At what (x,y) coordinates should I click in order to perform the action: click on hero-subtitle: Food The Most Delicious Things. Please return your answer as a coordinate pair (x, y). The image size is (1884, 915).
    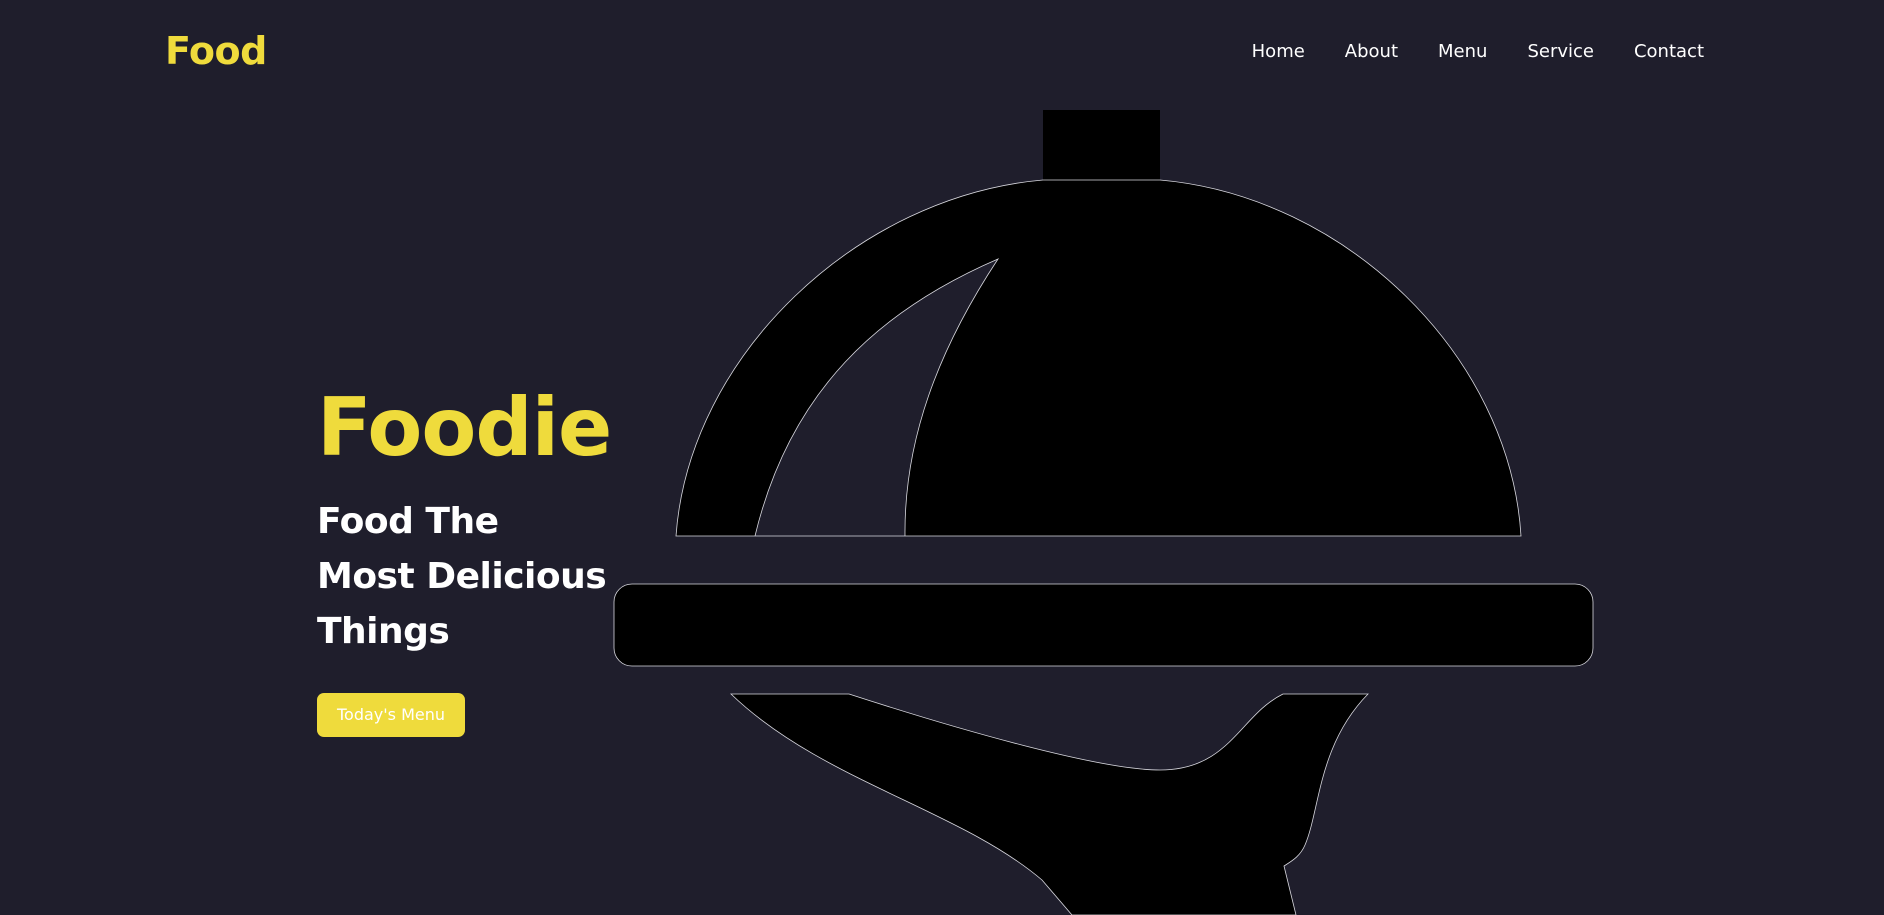
    Looking at the image, I should click on (462, 576).